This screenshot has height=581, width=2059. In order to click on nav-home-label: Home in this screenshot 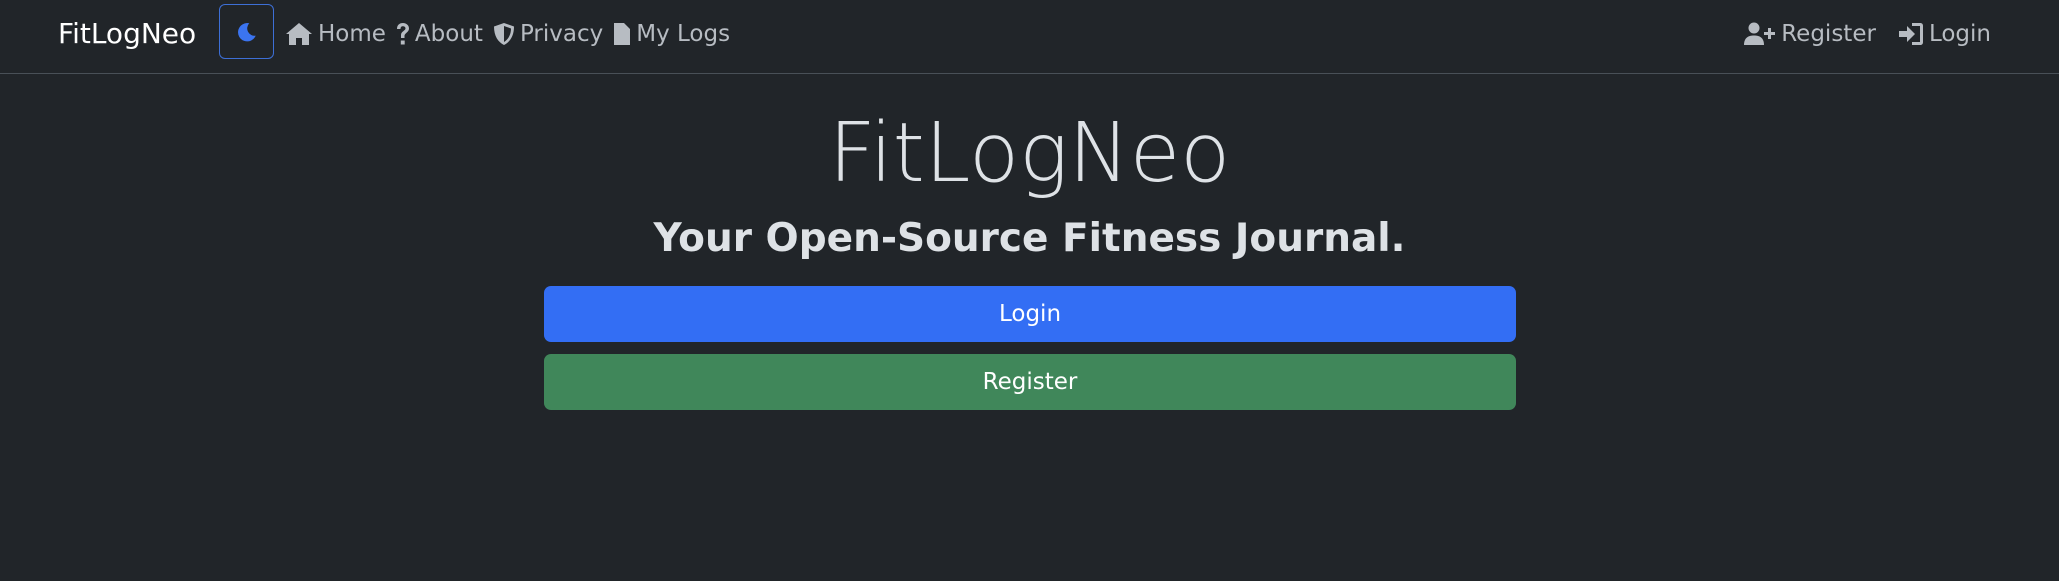, I will do `click(352, 34)`.